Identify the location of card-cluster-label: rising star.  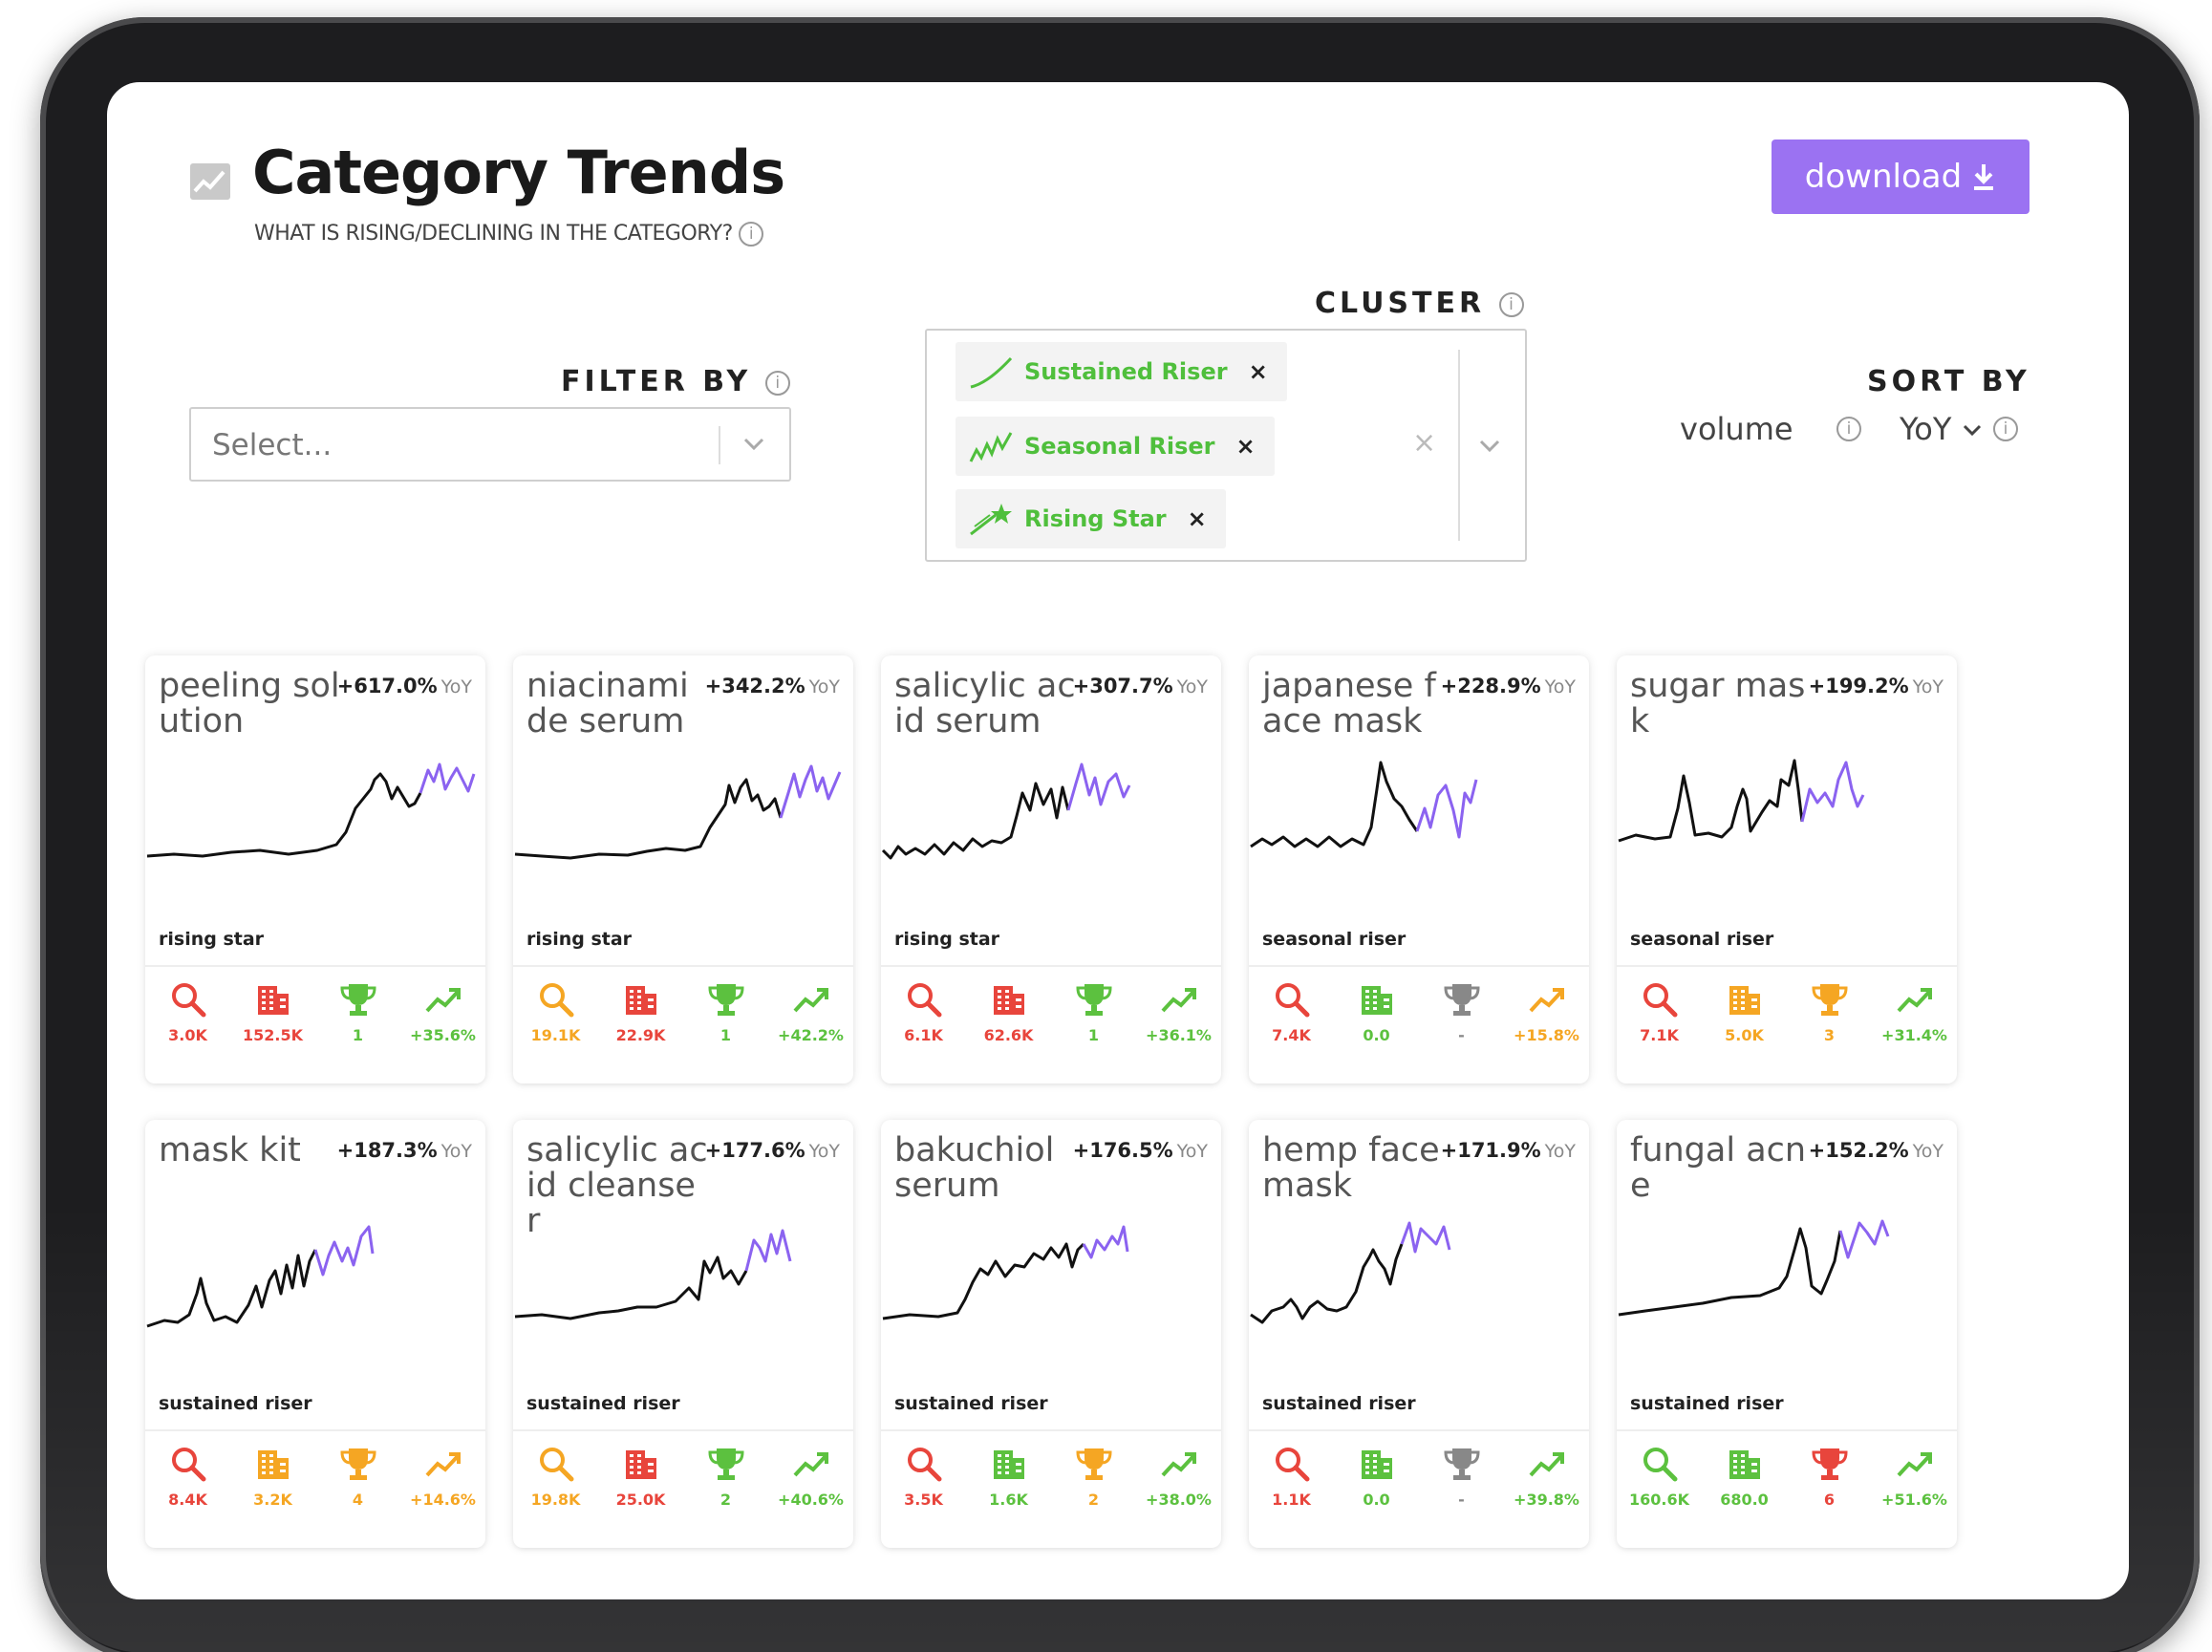
(947, 940).